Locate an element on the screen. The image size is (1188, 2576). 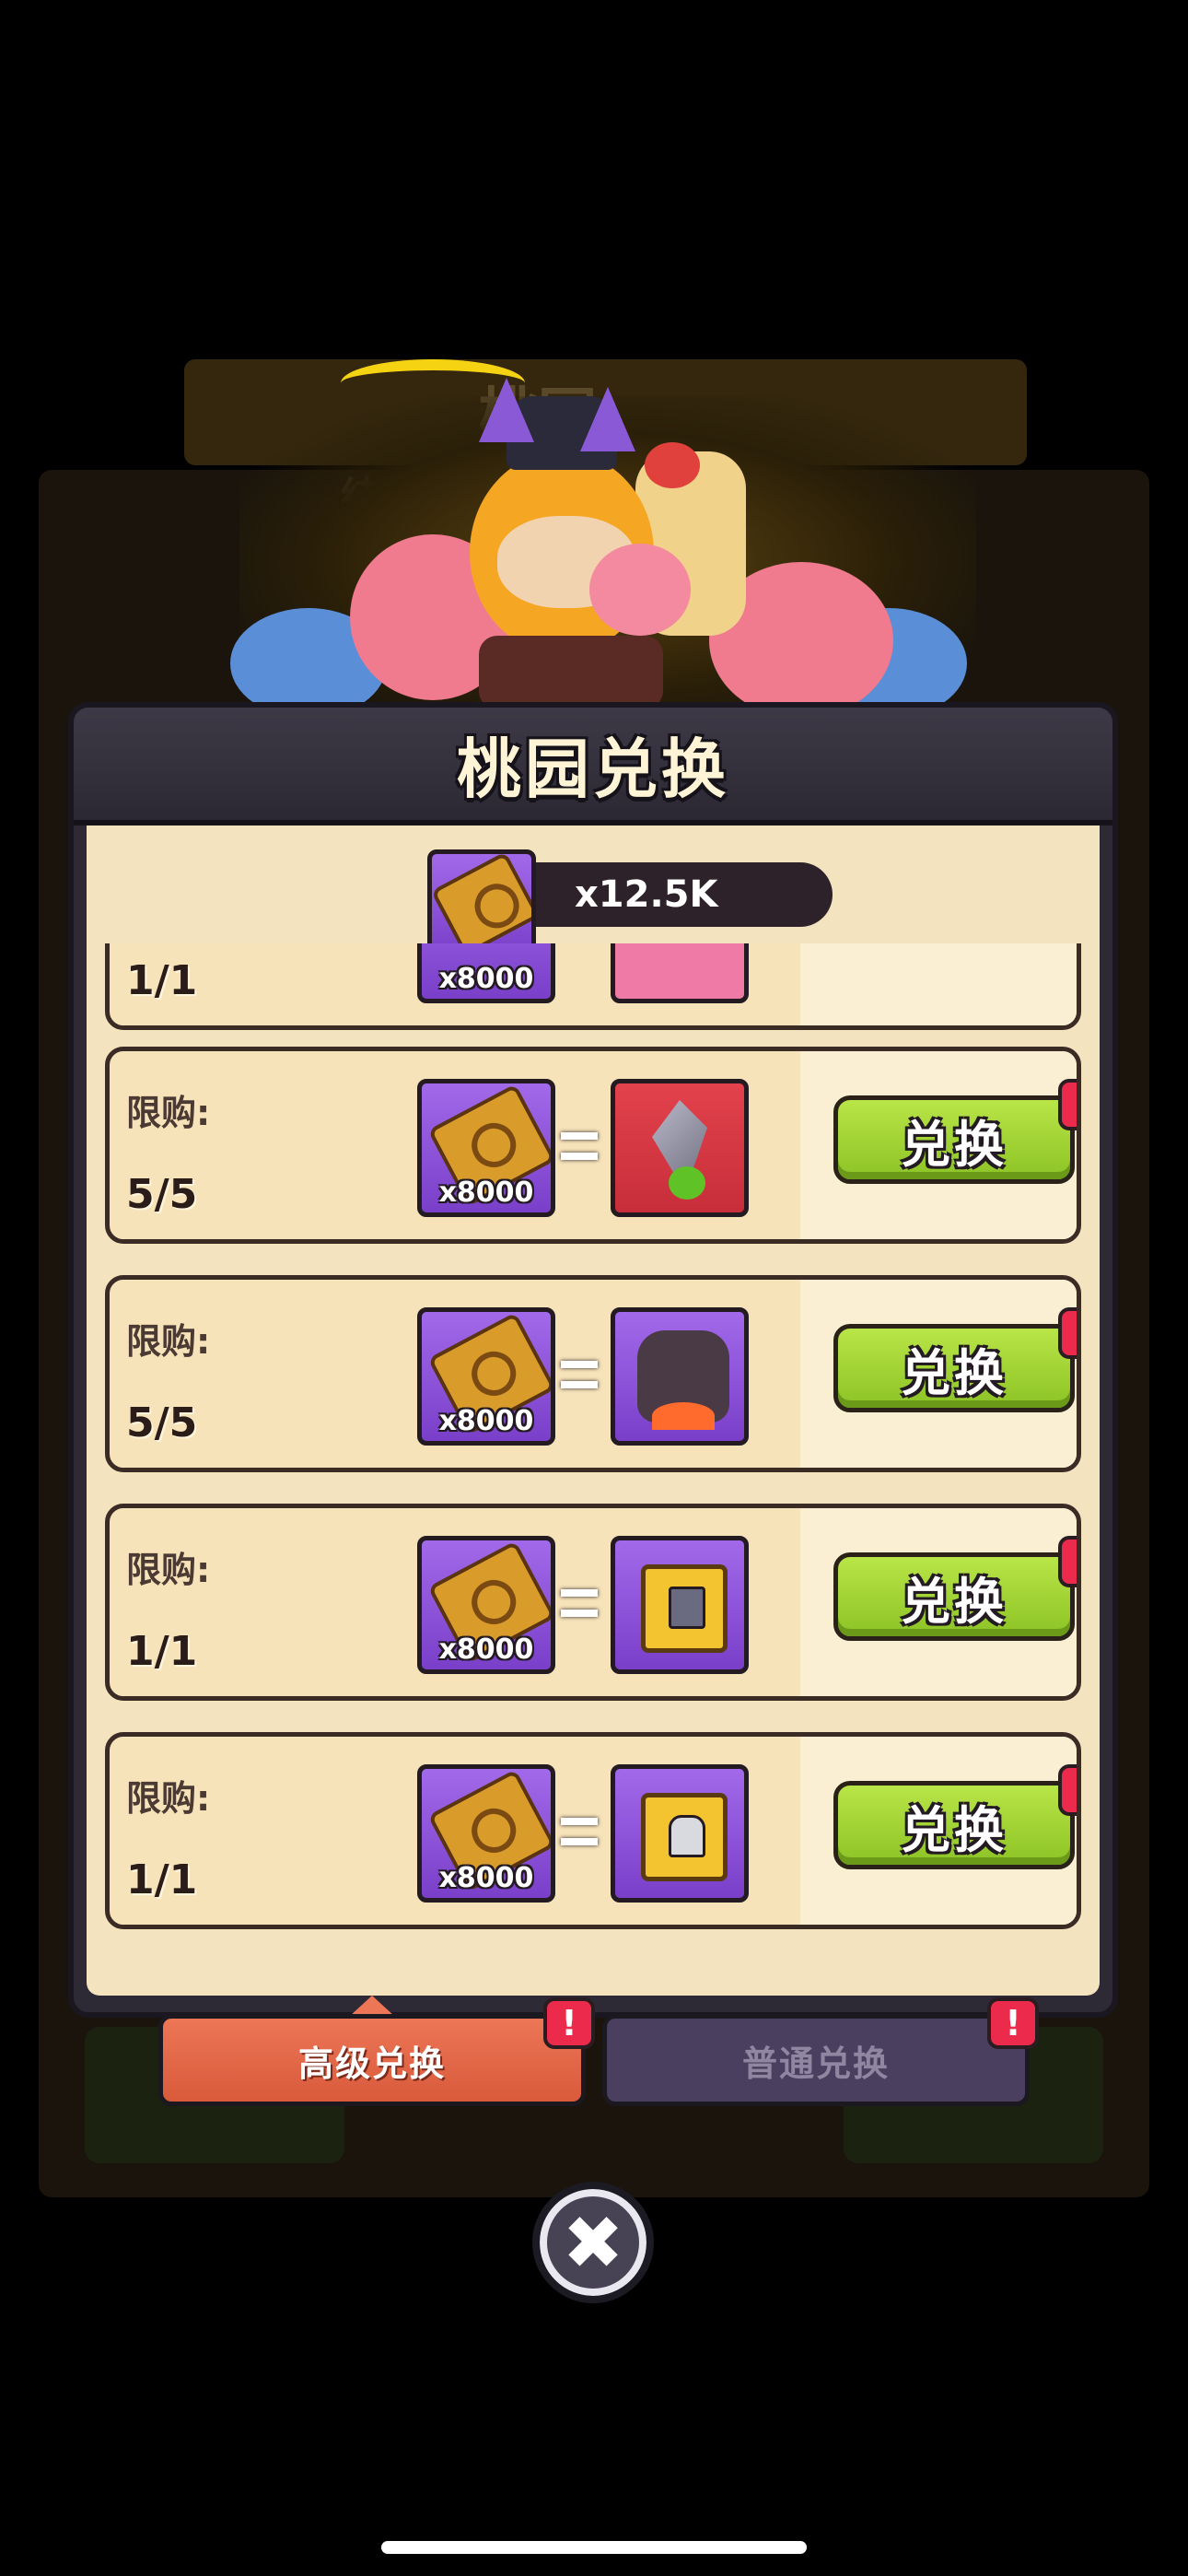
modal-title: 桃园兑换 is located at coordinates (593, 769).